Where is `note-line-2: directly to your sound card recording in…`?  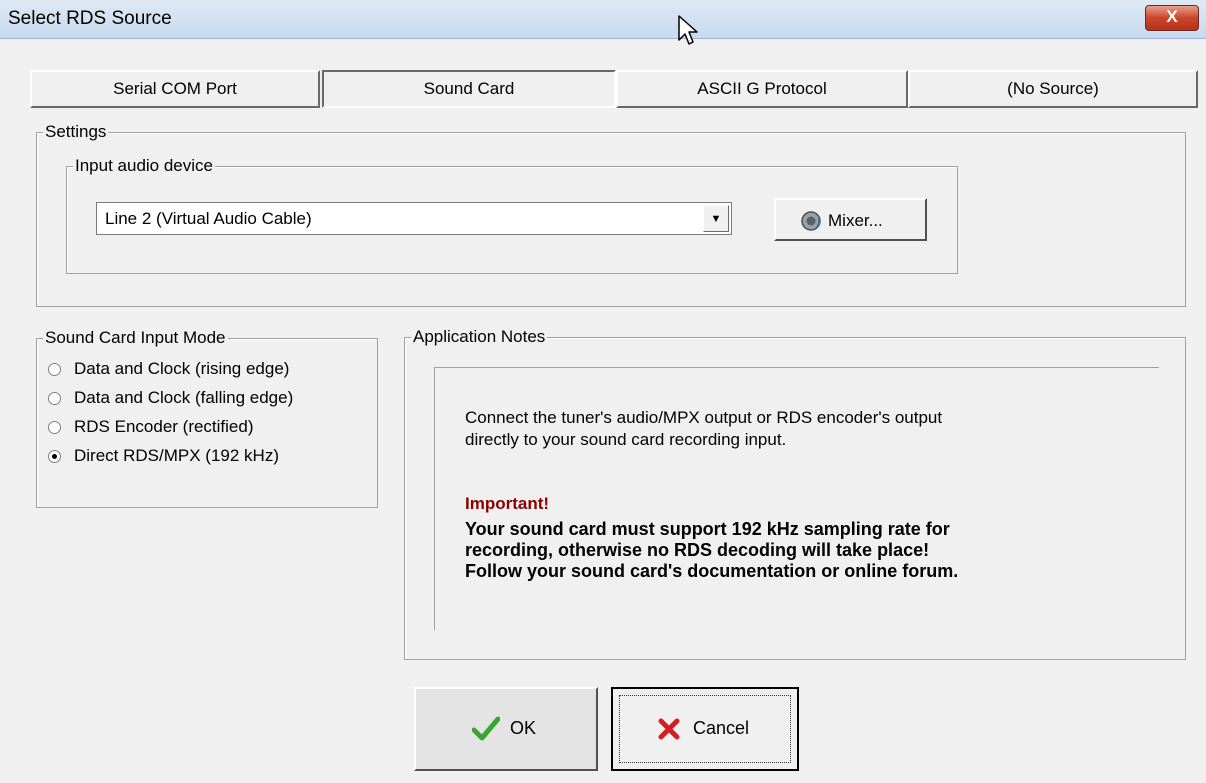
note-line-2: directly to your sound card recording in… is located at coordinates (626, 439).